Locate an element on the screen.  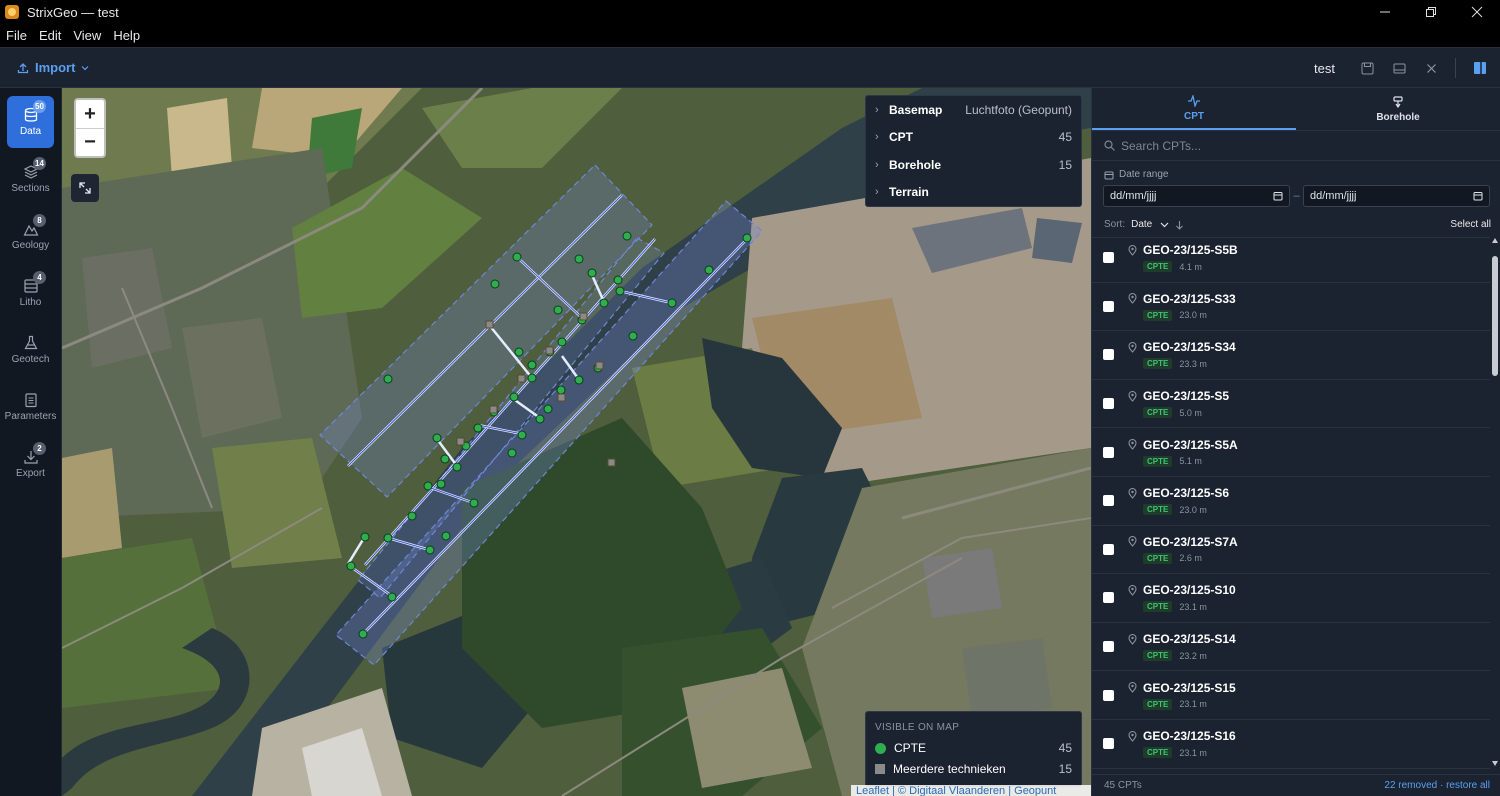
sort-select: Date is located at coordinates (1141, 224).